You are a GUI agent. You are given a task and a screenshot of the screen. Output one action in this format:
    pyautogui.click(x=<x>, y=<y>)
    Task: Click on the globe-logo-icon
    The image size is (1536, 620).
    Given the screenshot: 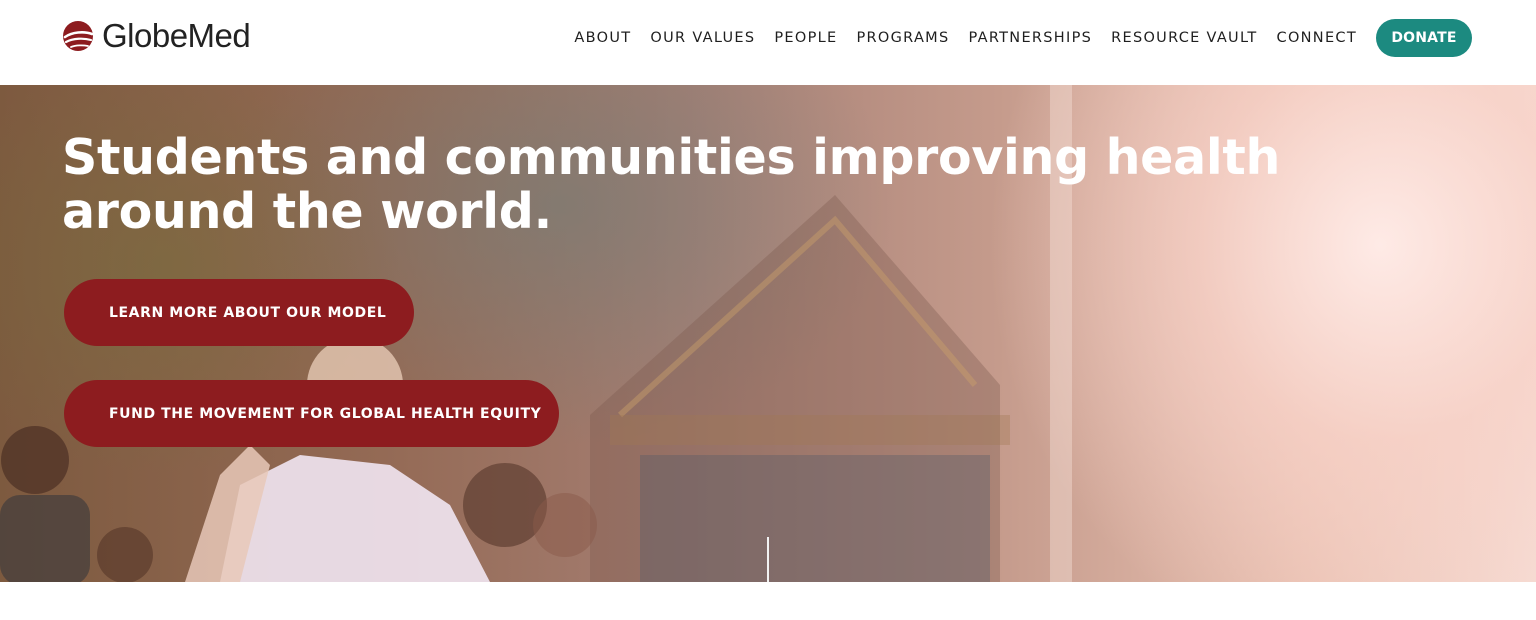 What is the action you would take?
    pyautogui.click(x=78, y=36)
    